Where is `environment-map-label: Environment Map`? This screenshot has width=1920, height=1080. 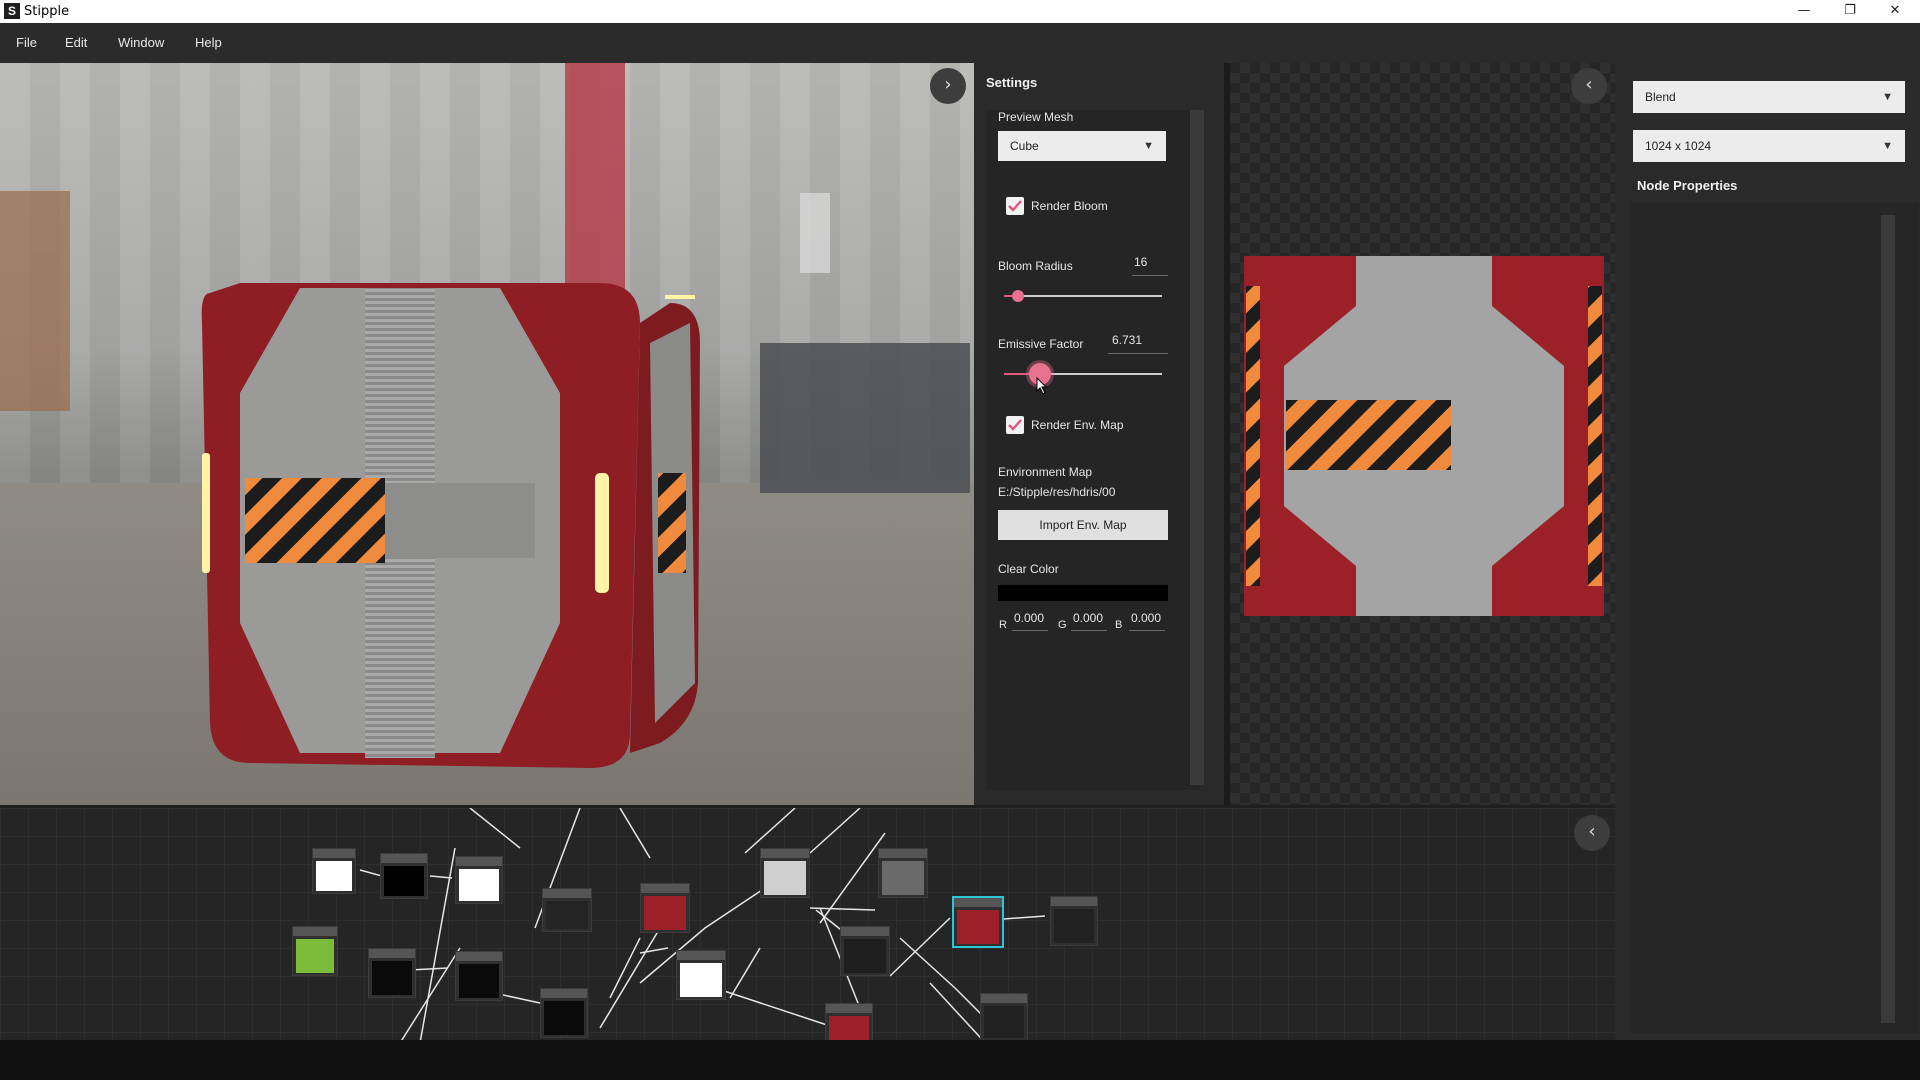
environment-map-label: Environment Map is located at coordinates (1045, 472).